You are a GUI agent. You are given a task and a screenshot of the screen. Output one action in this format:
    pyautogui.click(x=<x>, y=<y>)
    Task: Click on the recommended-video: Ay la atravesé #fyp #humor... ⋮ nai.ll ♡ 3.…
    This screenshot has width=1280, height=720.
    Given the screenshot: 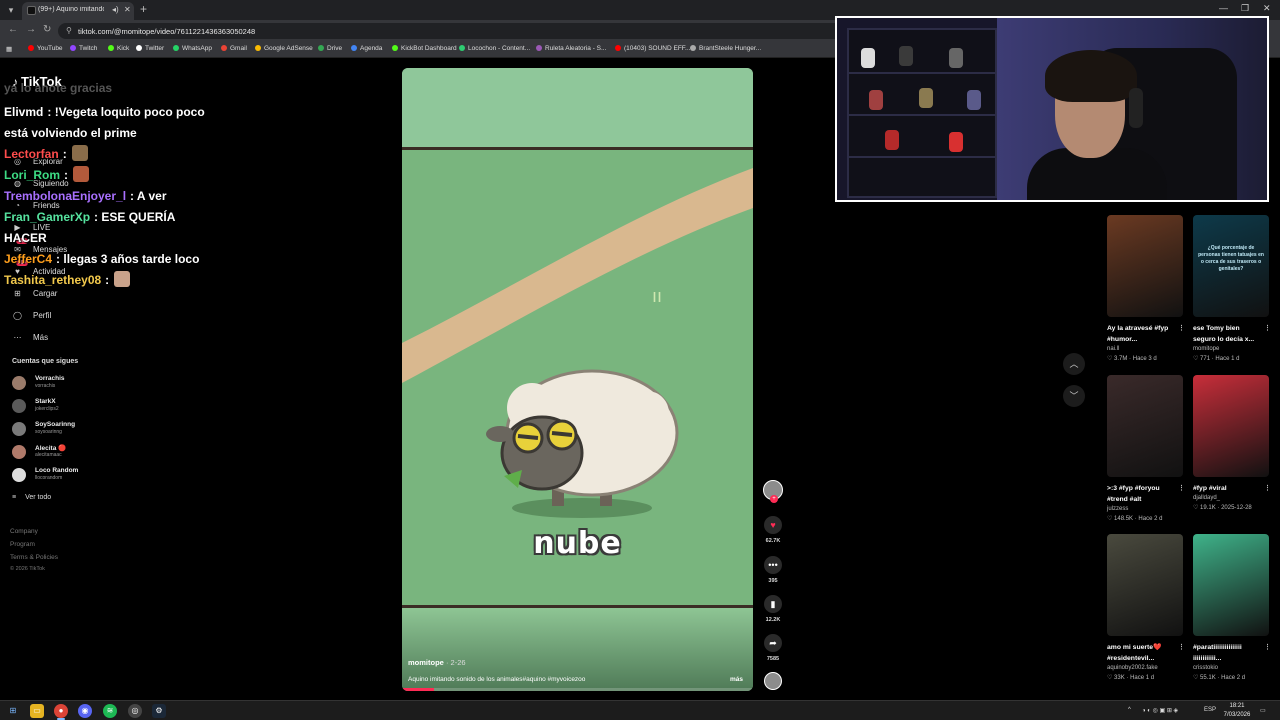 What is the action you would take?
    pyautogui.click(x=1146, y=288)
    